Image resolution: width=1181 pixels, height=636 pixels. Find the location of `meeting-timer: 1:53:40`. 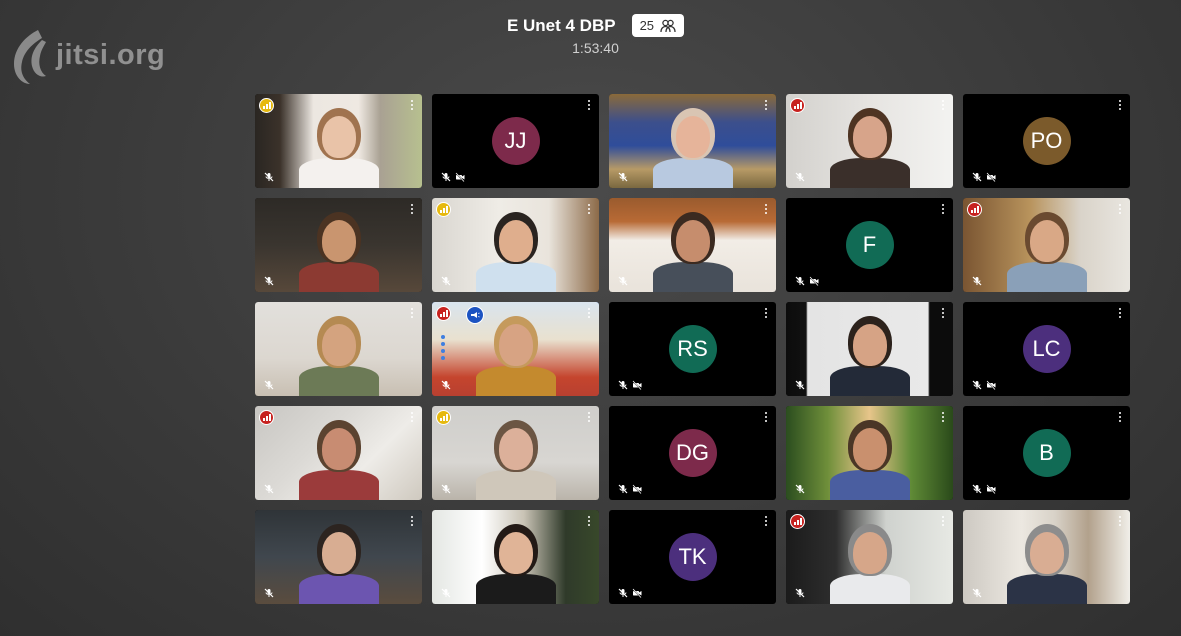

meeting-timer: 1:53:40 is located at coordinates (595, 48).